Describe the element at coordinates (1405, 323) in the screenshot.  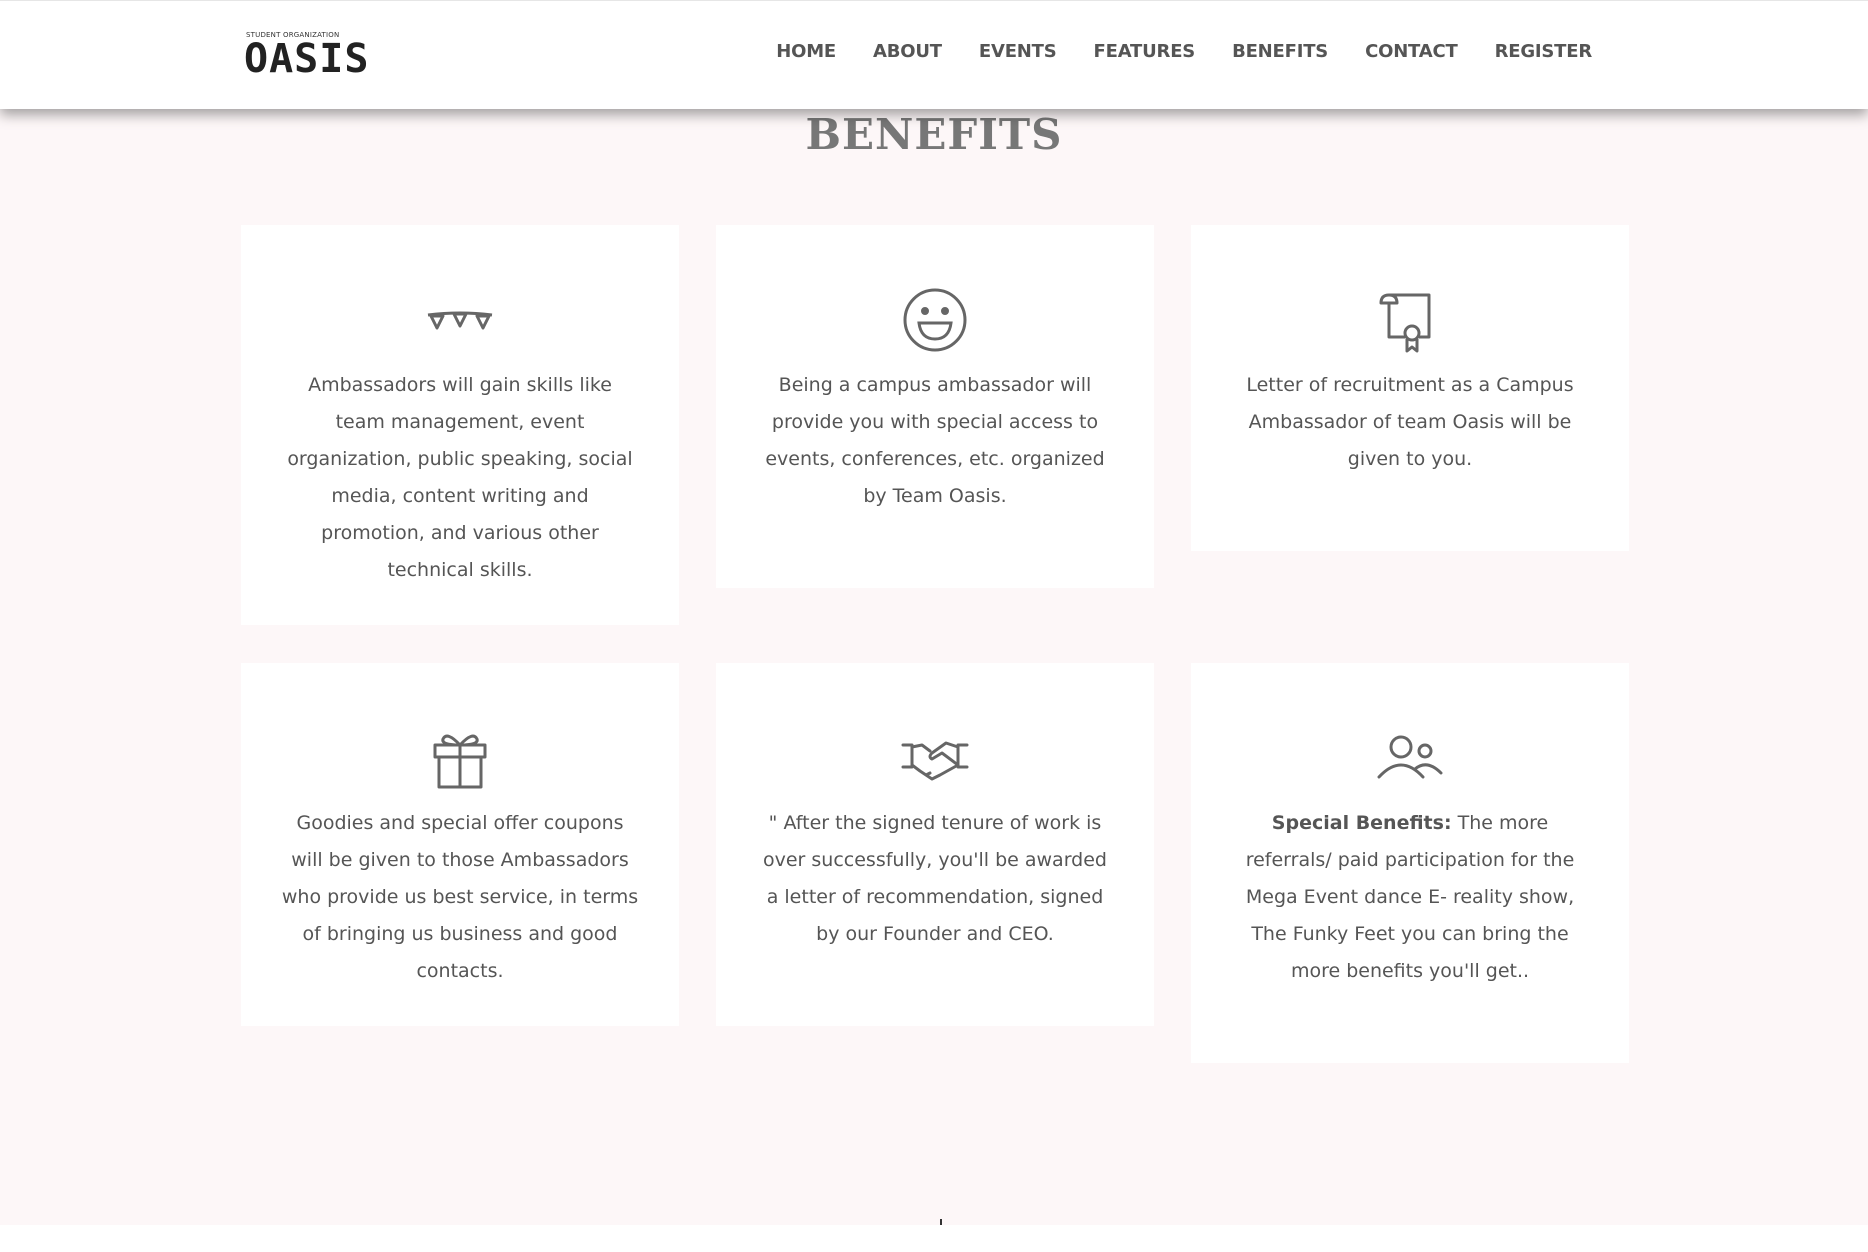
I see `certificate-icon` at that location.